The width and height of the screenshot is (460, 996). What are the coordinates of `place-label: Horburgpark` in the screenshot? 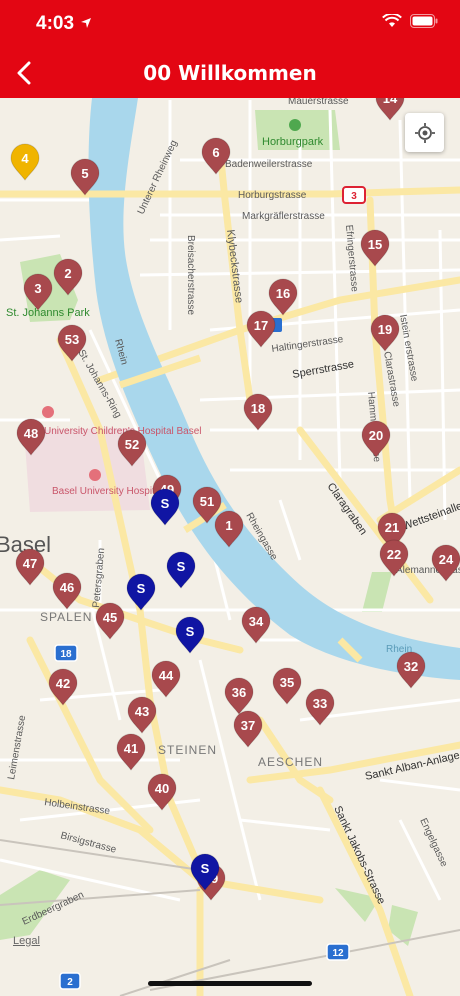 It's located at (293, 142).